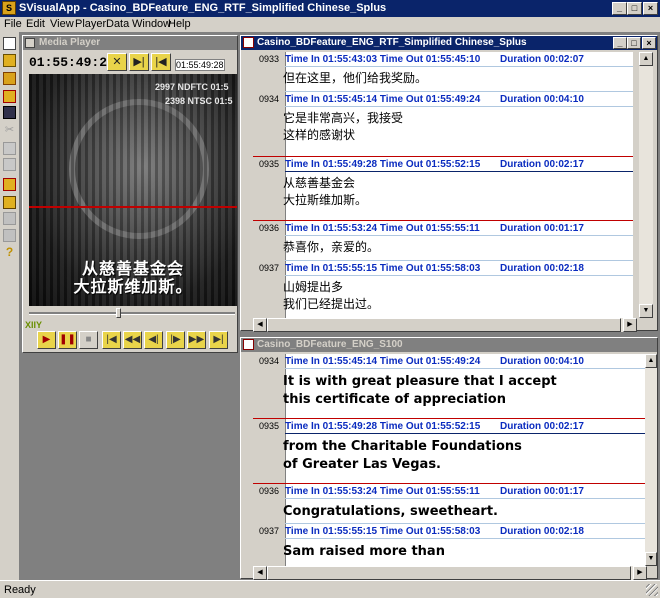 This screenshot has width=660, height=598. I want to click on paste-icon, so click(9, 164).